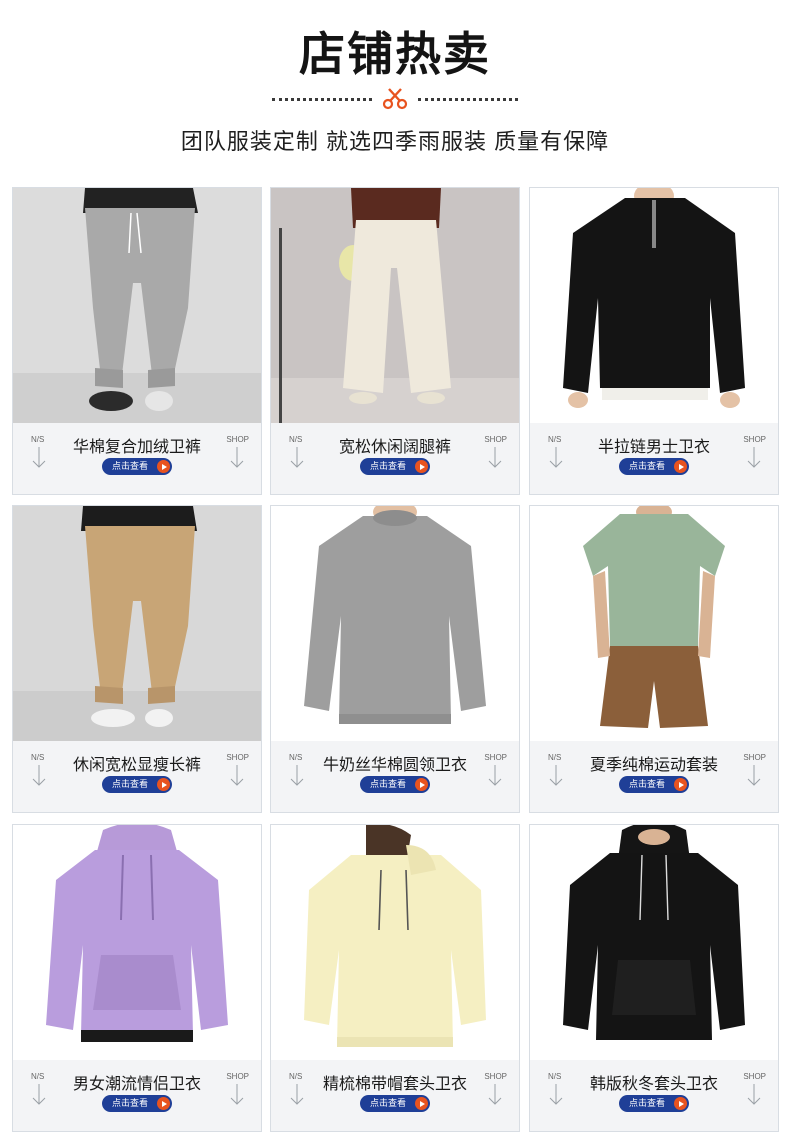  I want to click on product-name: 男女潮流情侣卫衣, so click(137, 1082).